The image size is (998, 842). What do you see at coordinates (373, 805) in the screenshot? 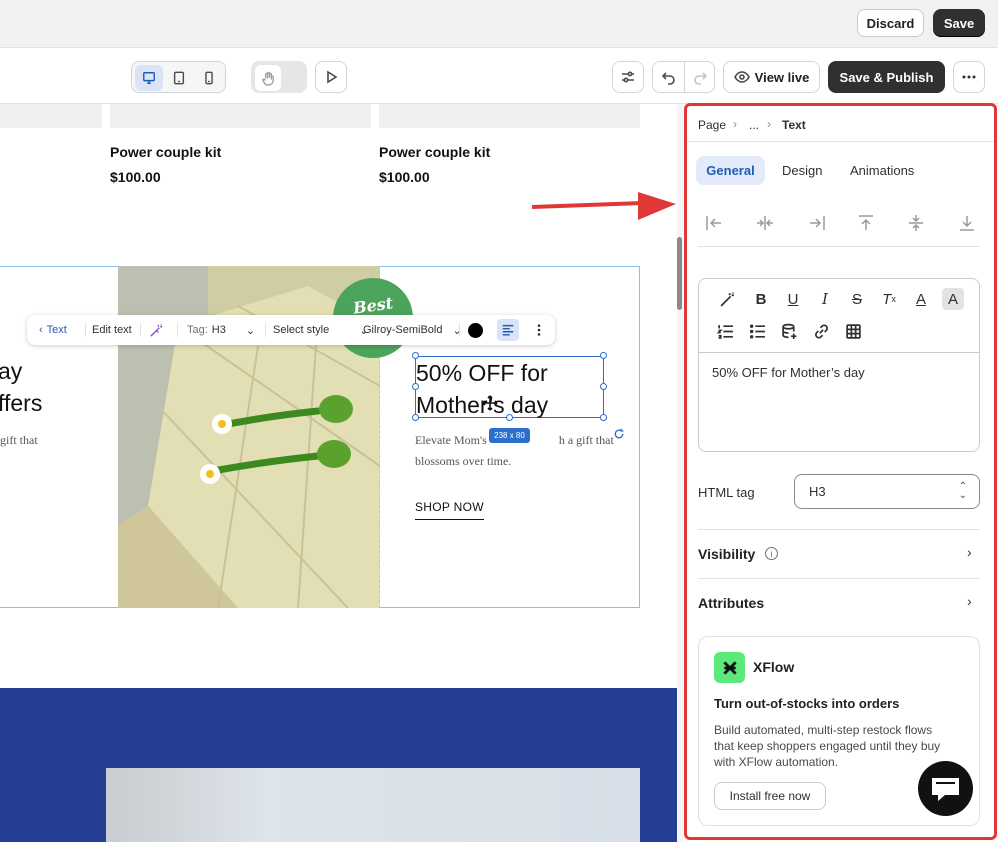
I see `blue-section-image` at bounding box center [373, 805].